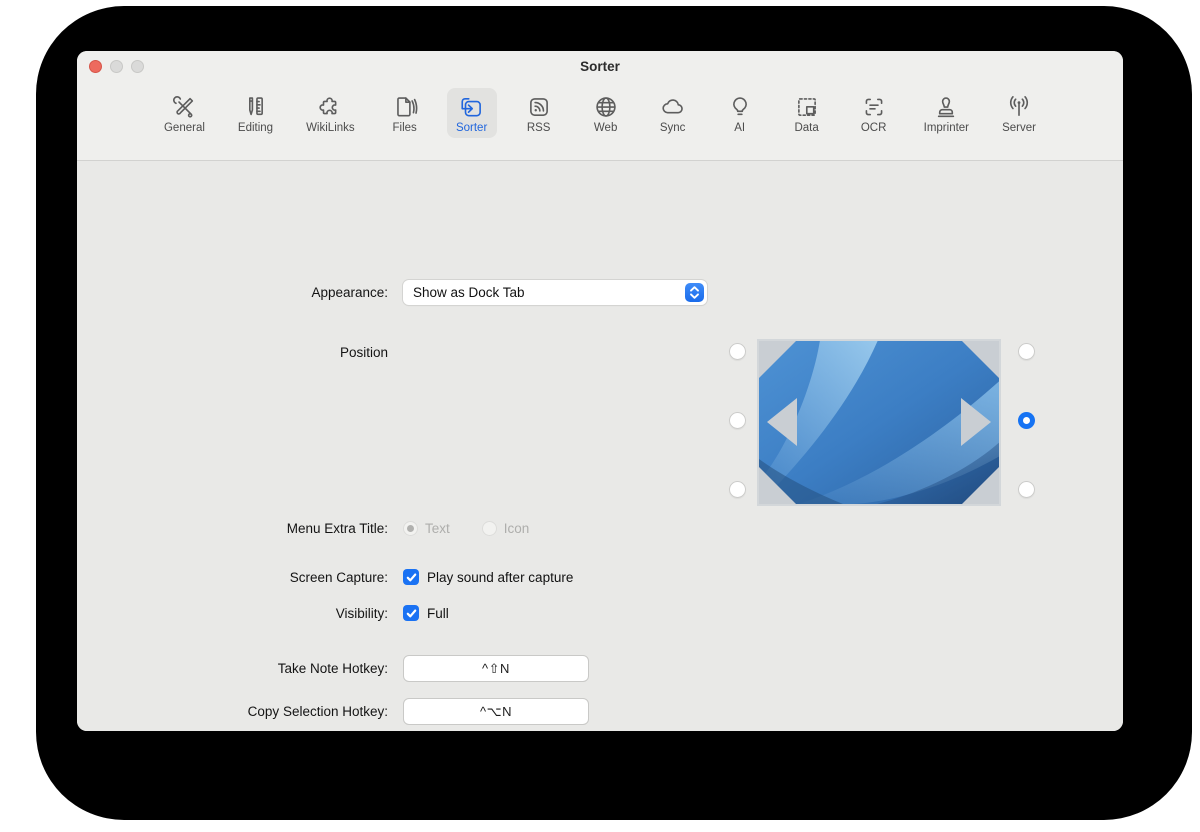 The width and height of the screenshot is (1200, 832). Describe the element at coordinates (471, 128) in the screenshot. I see `toolbar-tab-label: Sorter` at that location.